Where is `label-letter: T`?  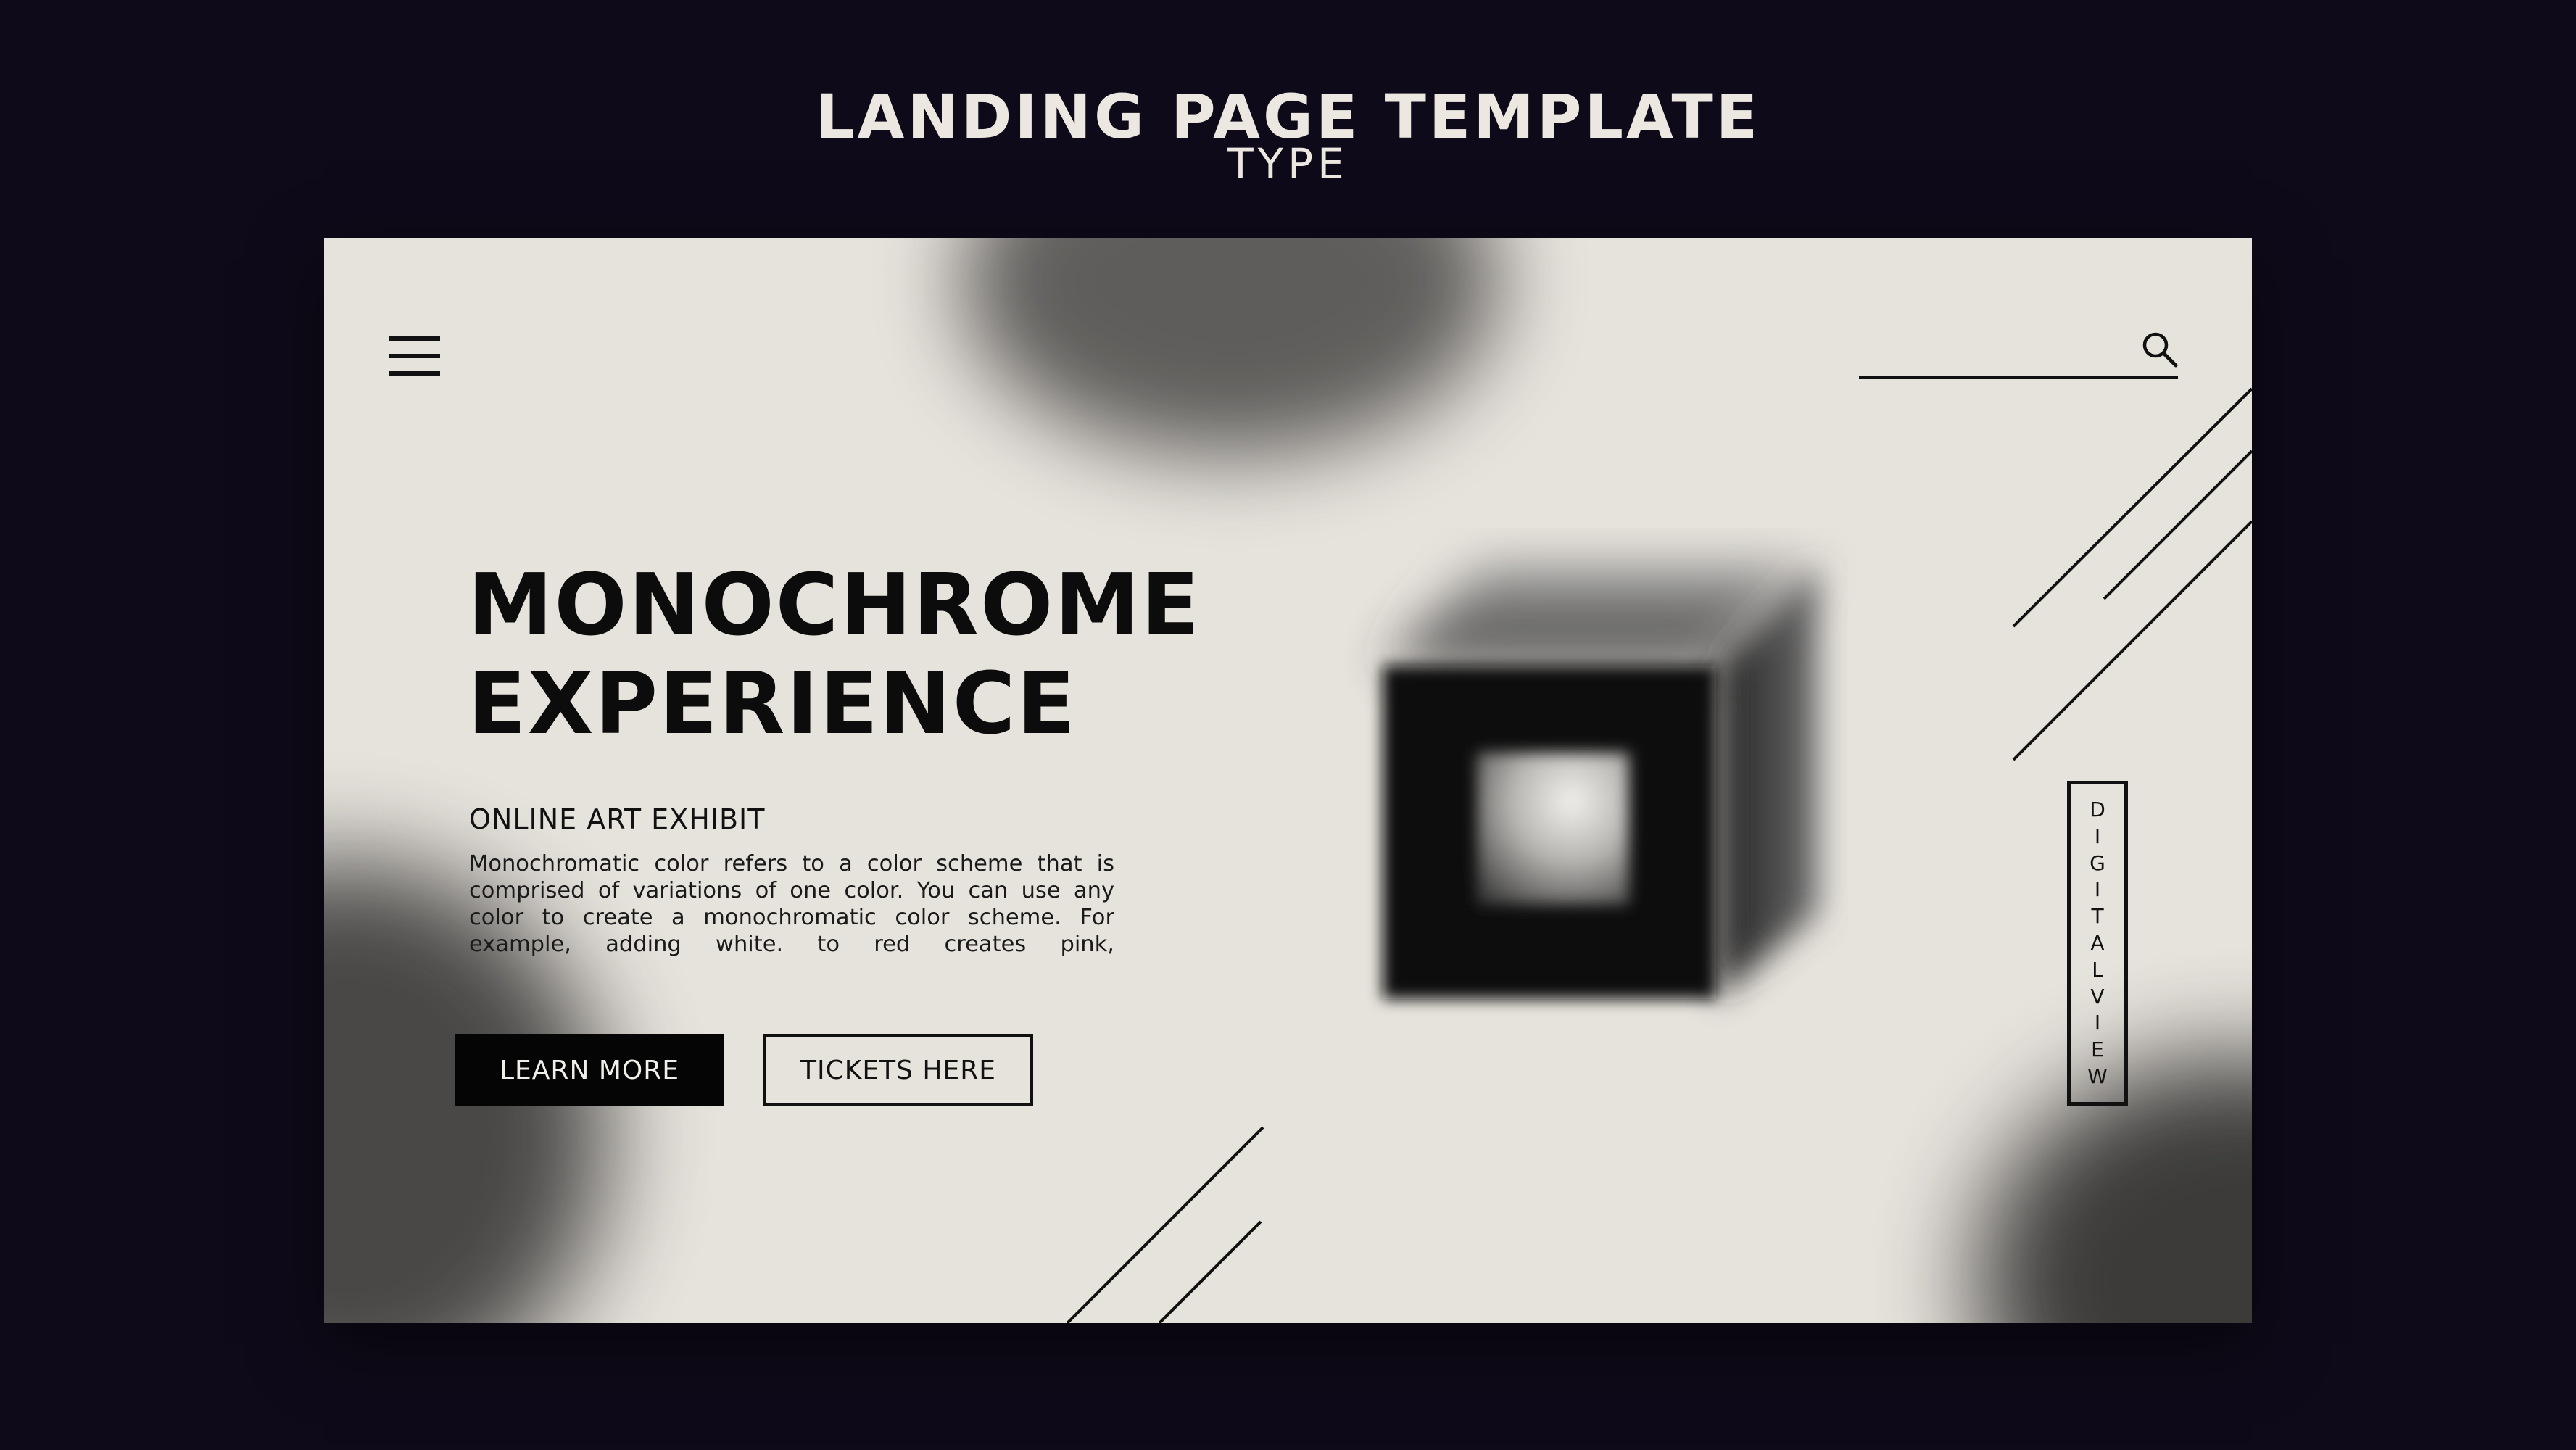 label-letter: T is located at coordinates (2097, 916).